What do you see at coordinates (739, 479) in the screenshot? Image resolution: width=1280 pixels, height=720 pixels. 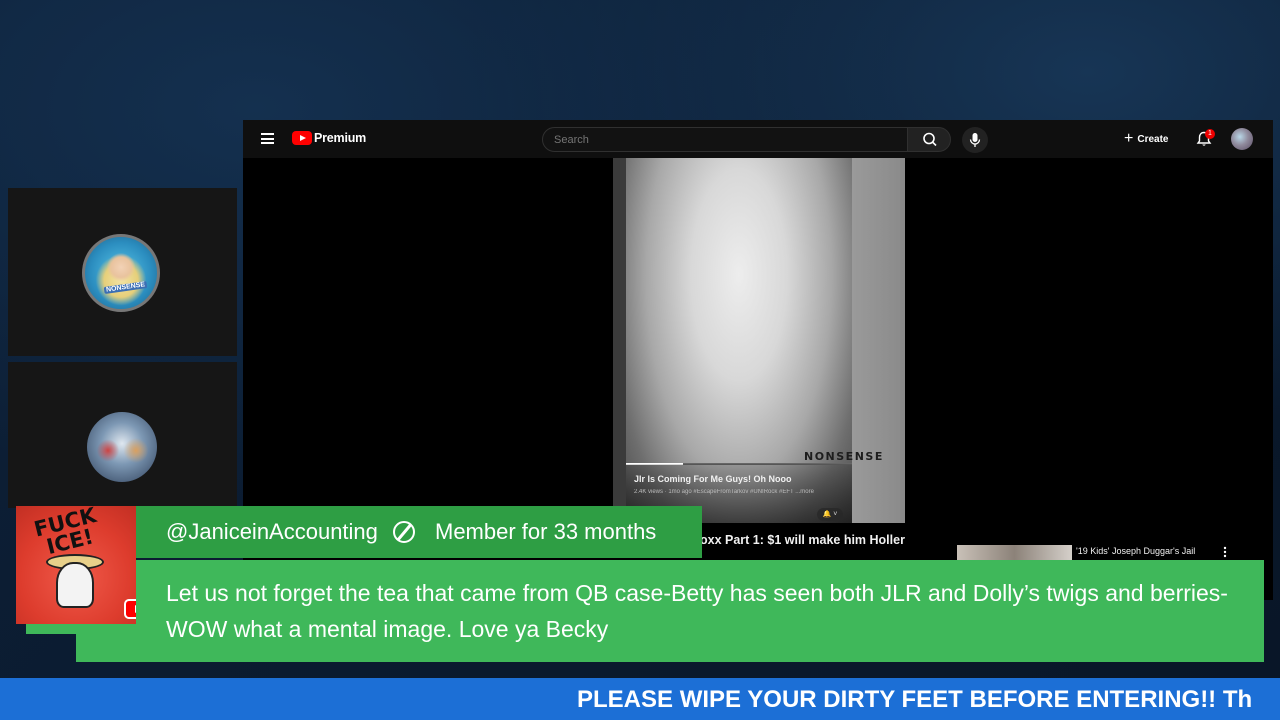 I see `short-title: Jlr Is Coming For Me Guys! Oh Nooo` at bounding box center [739, 479].